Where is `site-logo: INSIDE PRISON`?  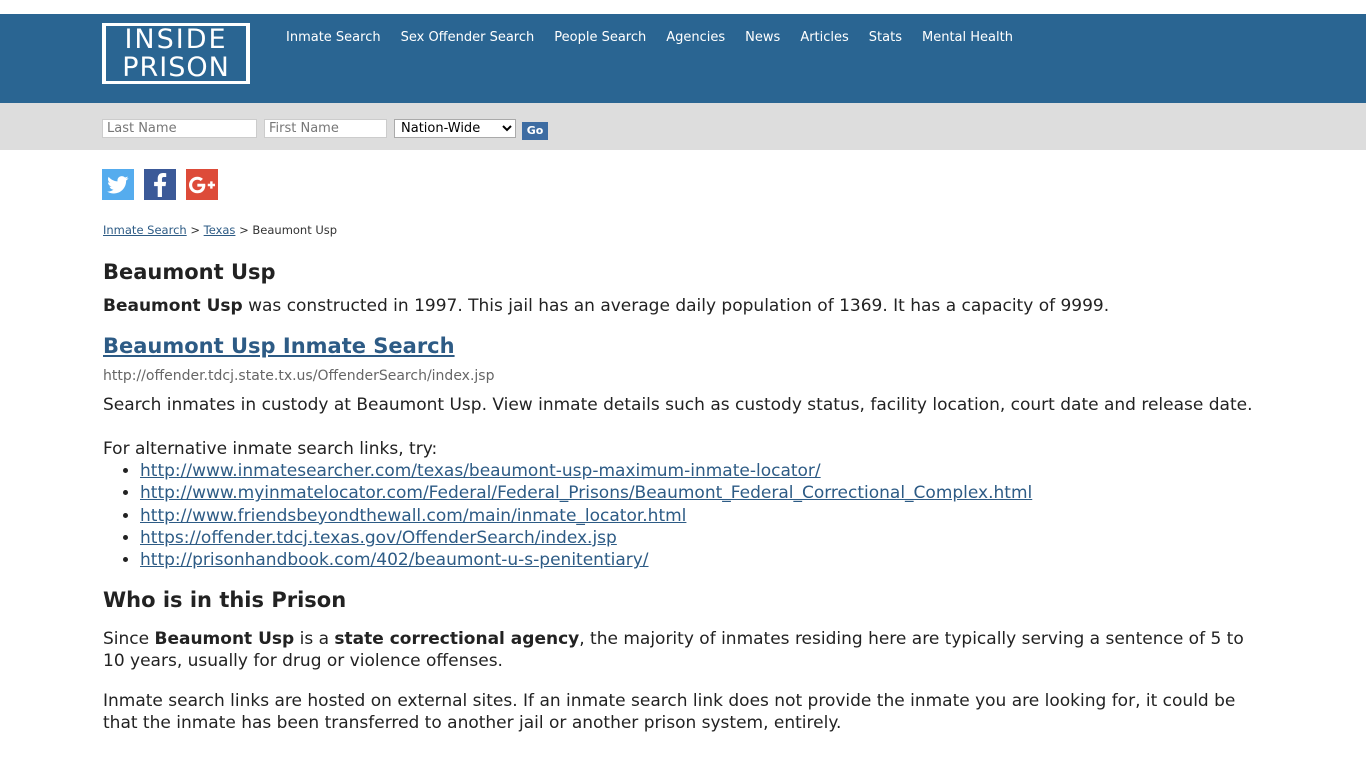 site-logo: INSIDE PRISON is located at coordinates (176, 53).